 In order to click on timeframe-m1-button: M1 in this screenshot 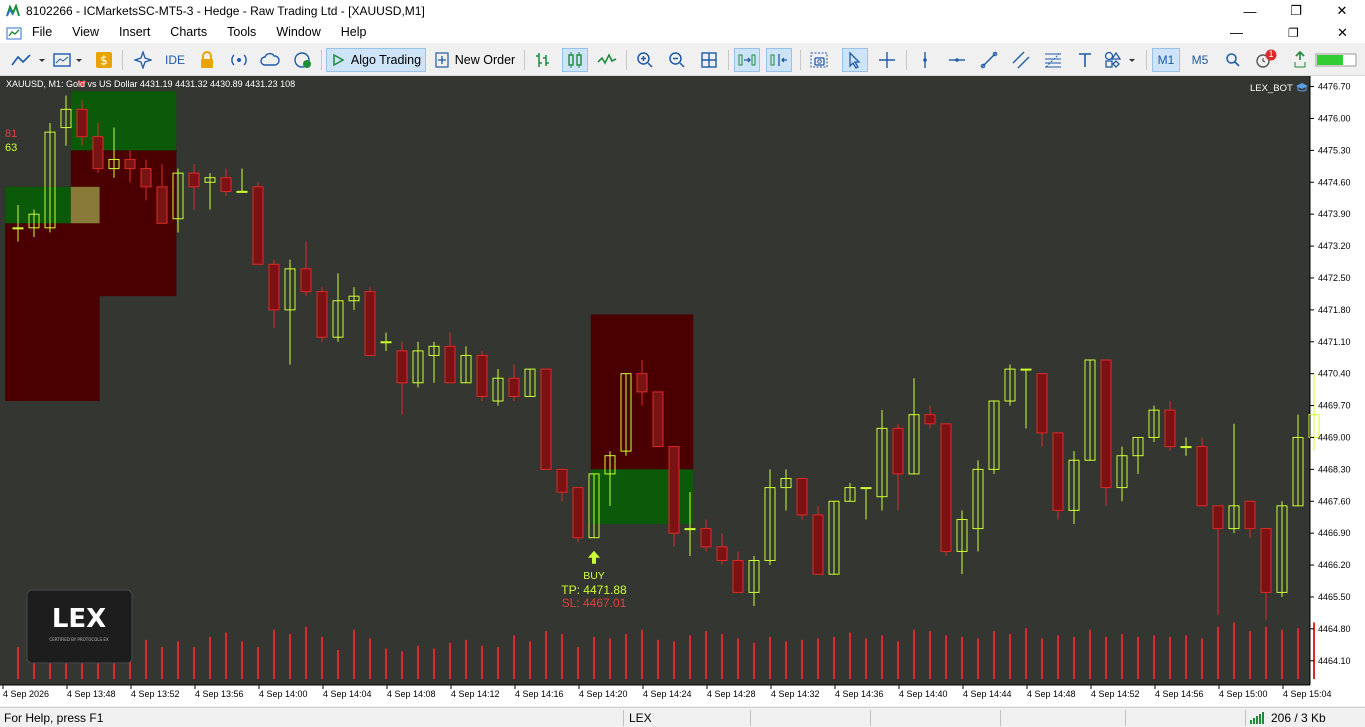, I will do `click(1166, 60)`.